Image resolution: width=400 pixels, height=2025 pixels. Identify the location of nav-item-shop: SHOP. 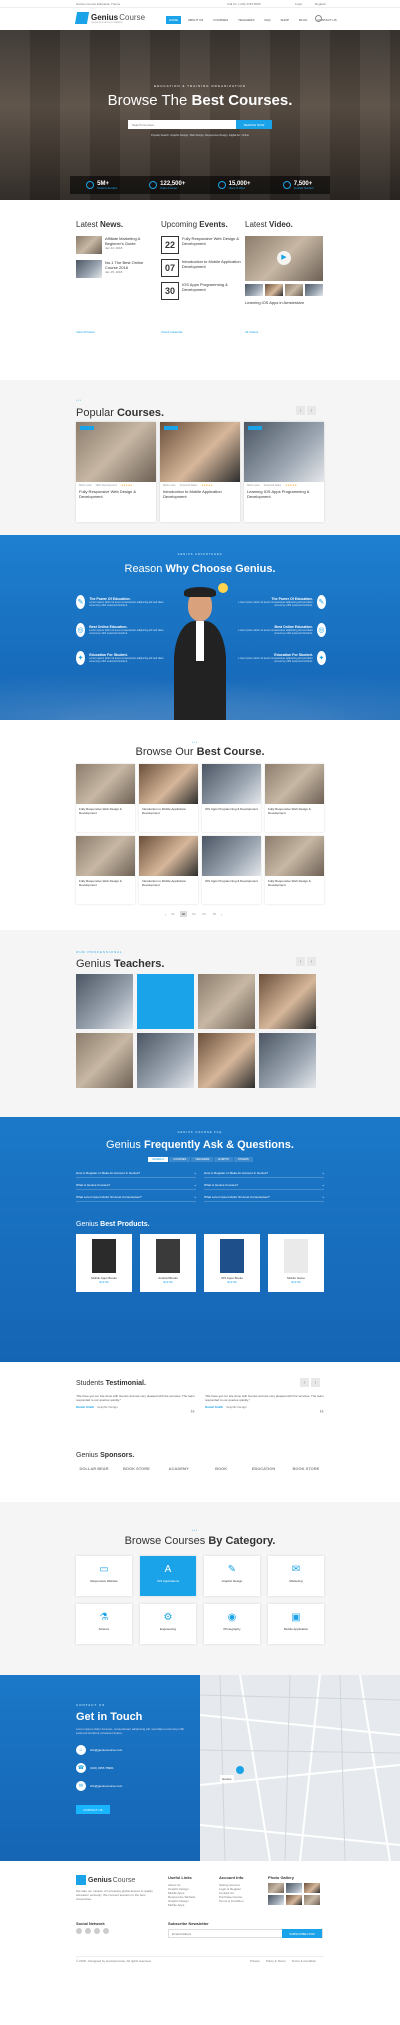
(284, 20).